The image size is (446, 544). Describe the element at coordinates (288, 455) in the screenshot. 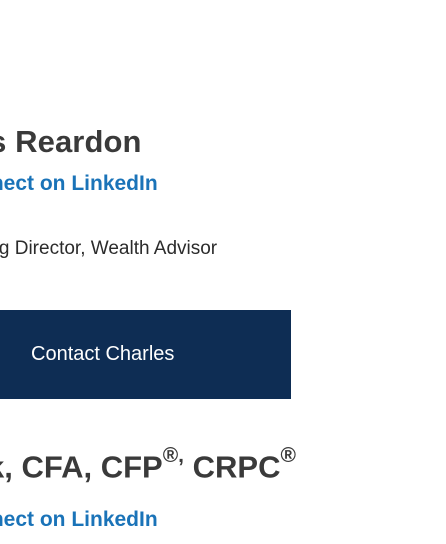

I see `registered-mark: ®` at that location.